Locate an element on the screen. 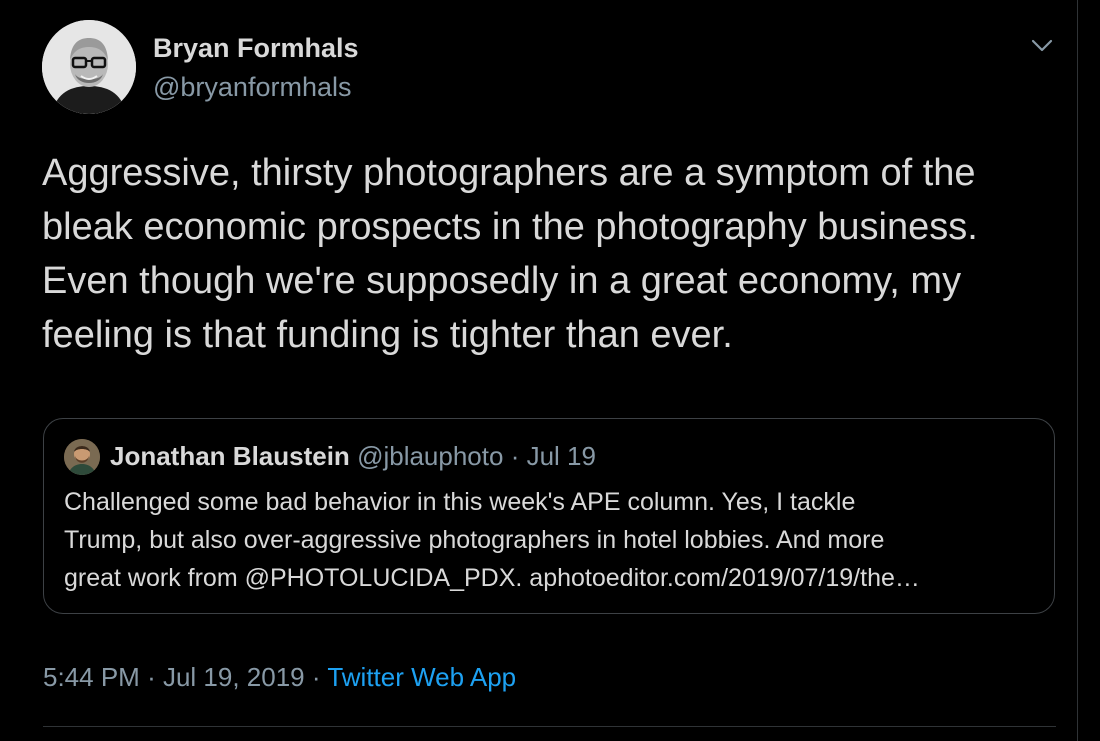 This screenshot has width=1100, height=741. quoted-author-handle: @jblauphoto is located at coordinates (430, 456).